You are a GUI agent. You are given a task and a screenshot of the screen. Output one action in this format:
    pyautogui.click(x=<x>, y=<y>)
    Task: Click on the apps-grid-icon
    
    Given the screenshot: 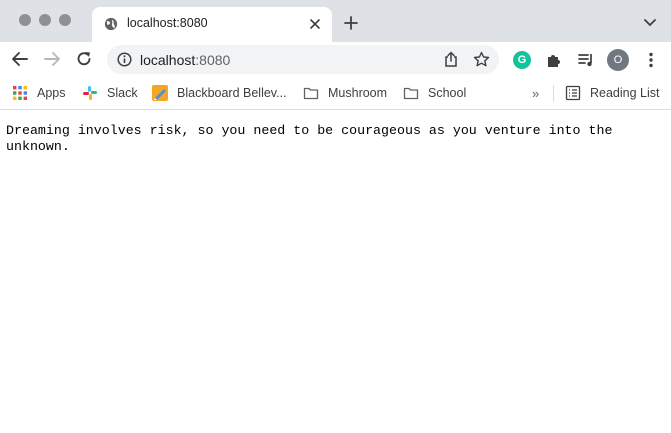 What is the action you would take?
    pyautogui.click(x=20, y=93)
    